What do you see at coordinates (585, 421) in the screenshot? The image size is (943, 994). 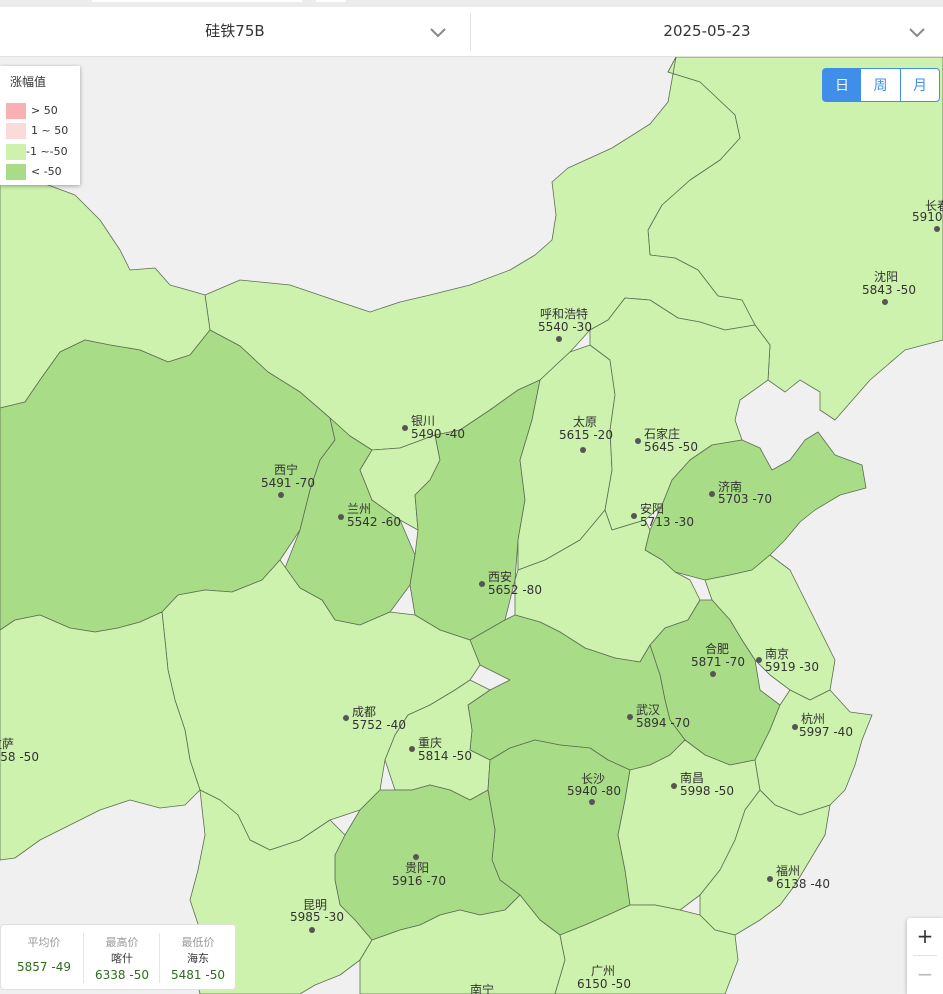 I see `city-name: 太原` at bounding box center [585, 421].